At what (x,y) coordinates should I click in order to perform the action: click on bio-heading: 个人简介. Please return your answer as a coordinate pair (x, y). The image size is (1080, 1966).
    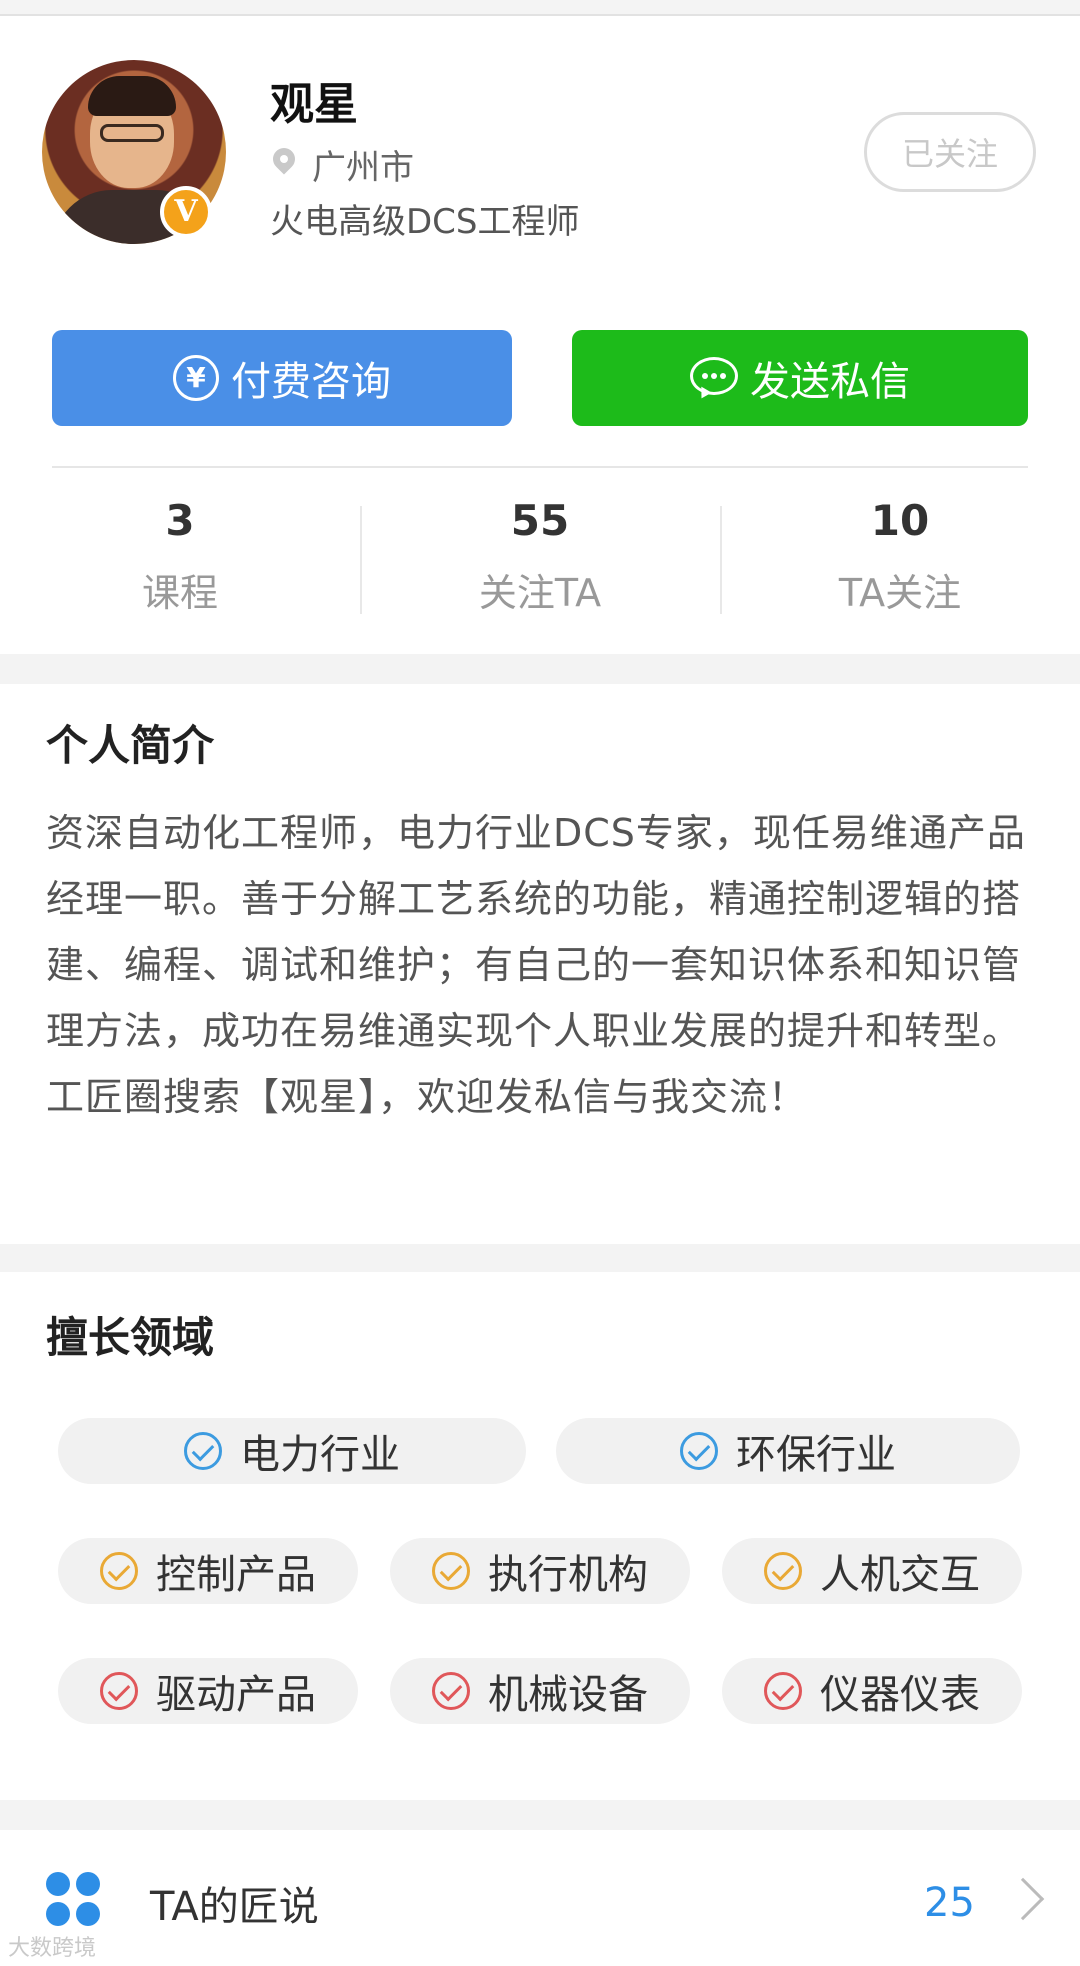
    Looking at the image, I should click on (130, 745).